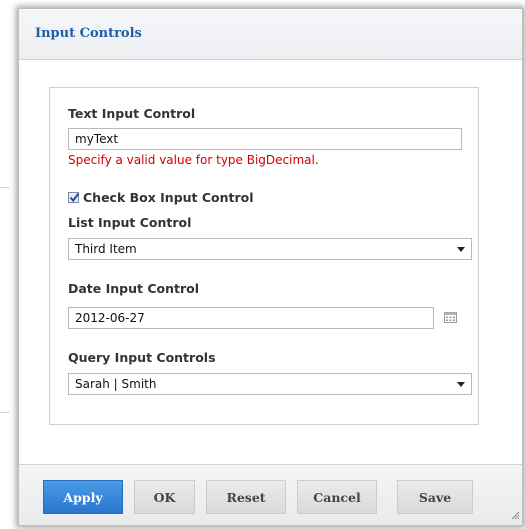 Image resolution: width=525 pixels, height=529 pixels. What do you see at coordinates (134, 288) in the screenshot?
I see `date-input-label: Date Input Control` at bounding box center [134, 288].